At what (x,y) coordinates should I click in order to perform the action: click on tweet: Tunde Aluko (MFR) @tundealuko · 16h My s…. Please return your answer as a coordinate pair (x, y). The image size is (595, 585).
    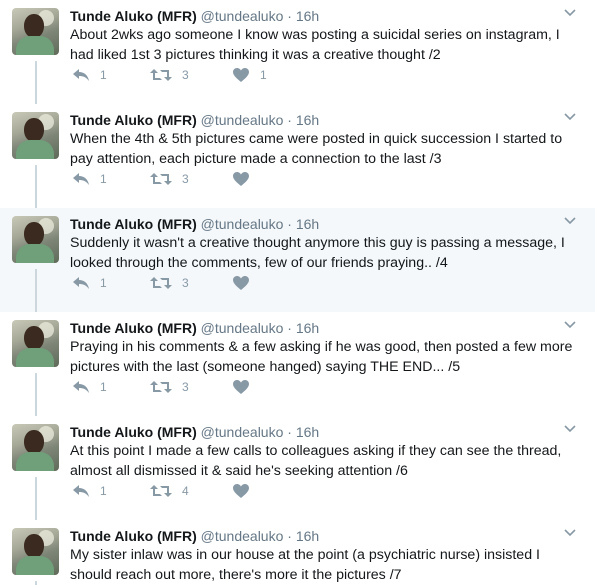
    Looking at the image, I should click on (297, 552).